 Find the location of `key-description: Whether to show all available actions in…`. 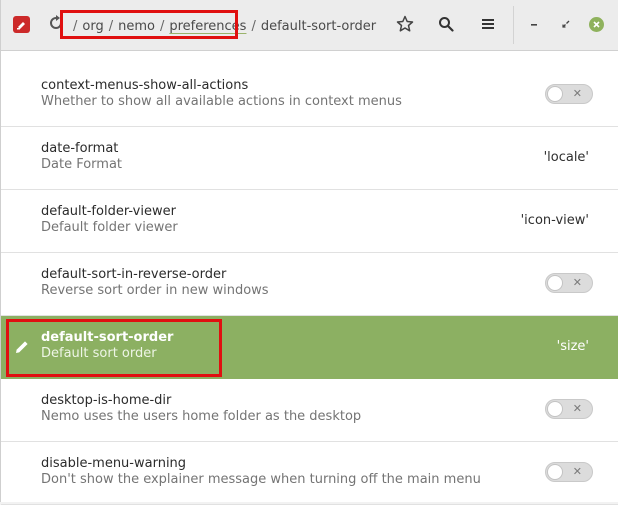

key-description: Whether to show all available actions in… is located at coordinates (221, 101).